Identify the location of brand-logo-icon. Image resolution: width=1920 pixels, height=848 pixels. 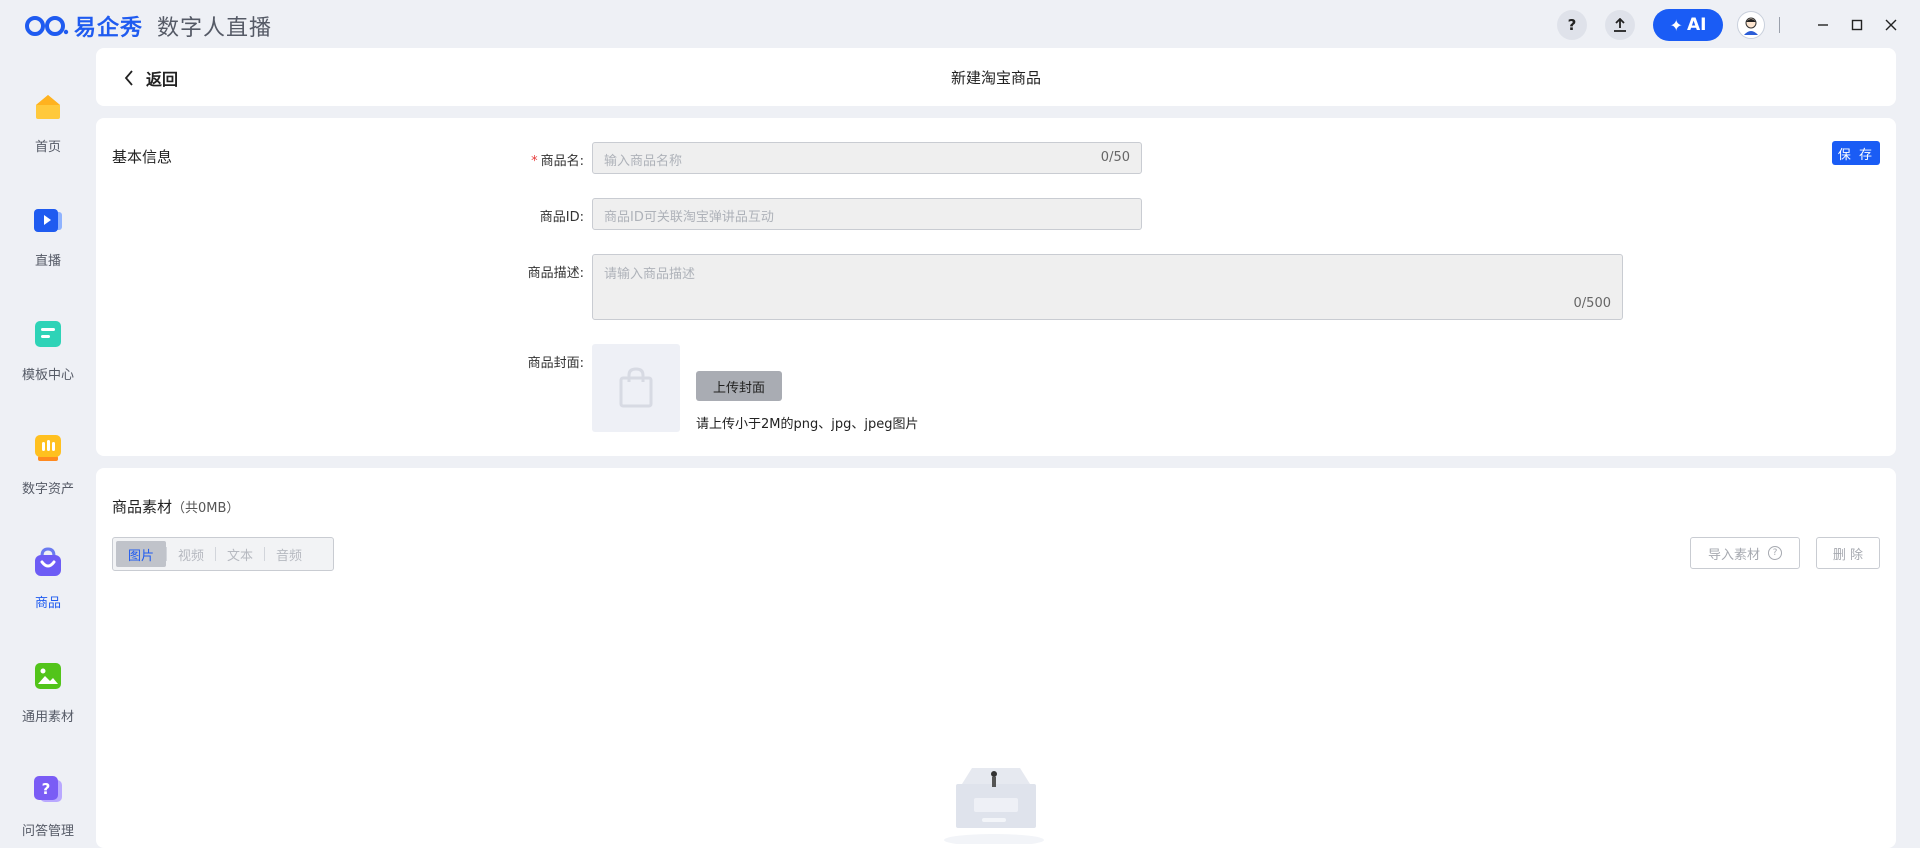
(47, 26).